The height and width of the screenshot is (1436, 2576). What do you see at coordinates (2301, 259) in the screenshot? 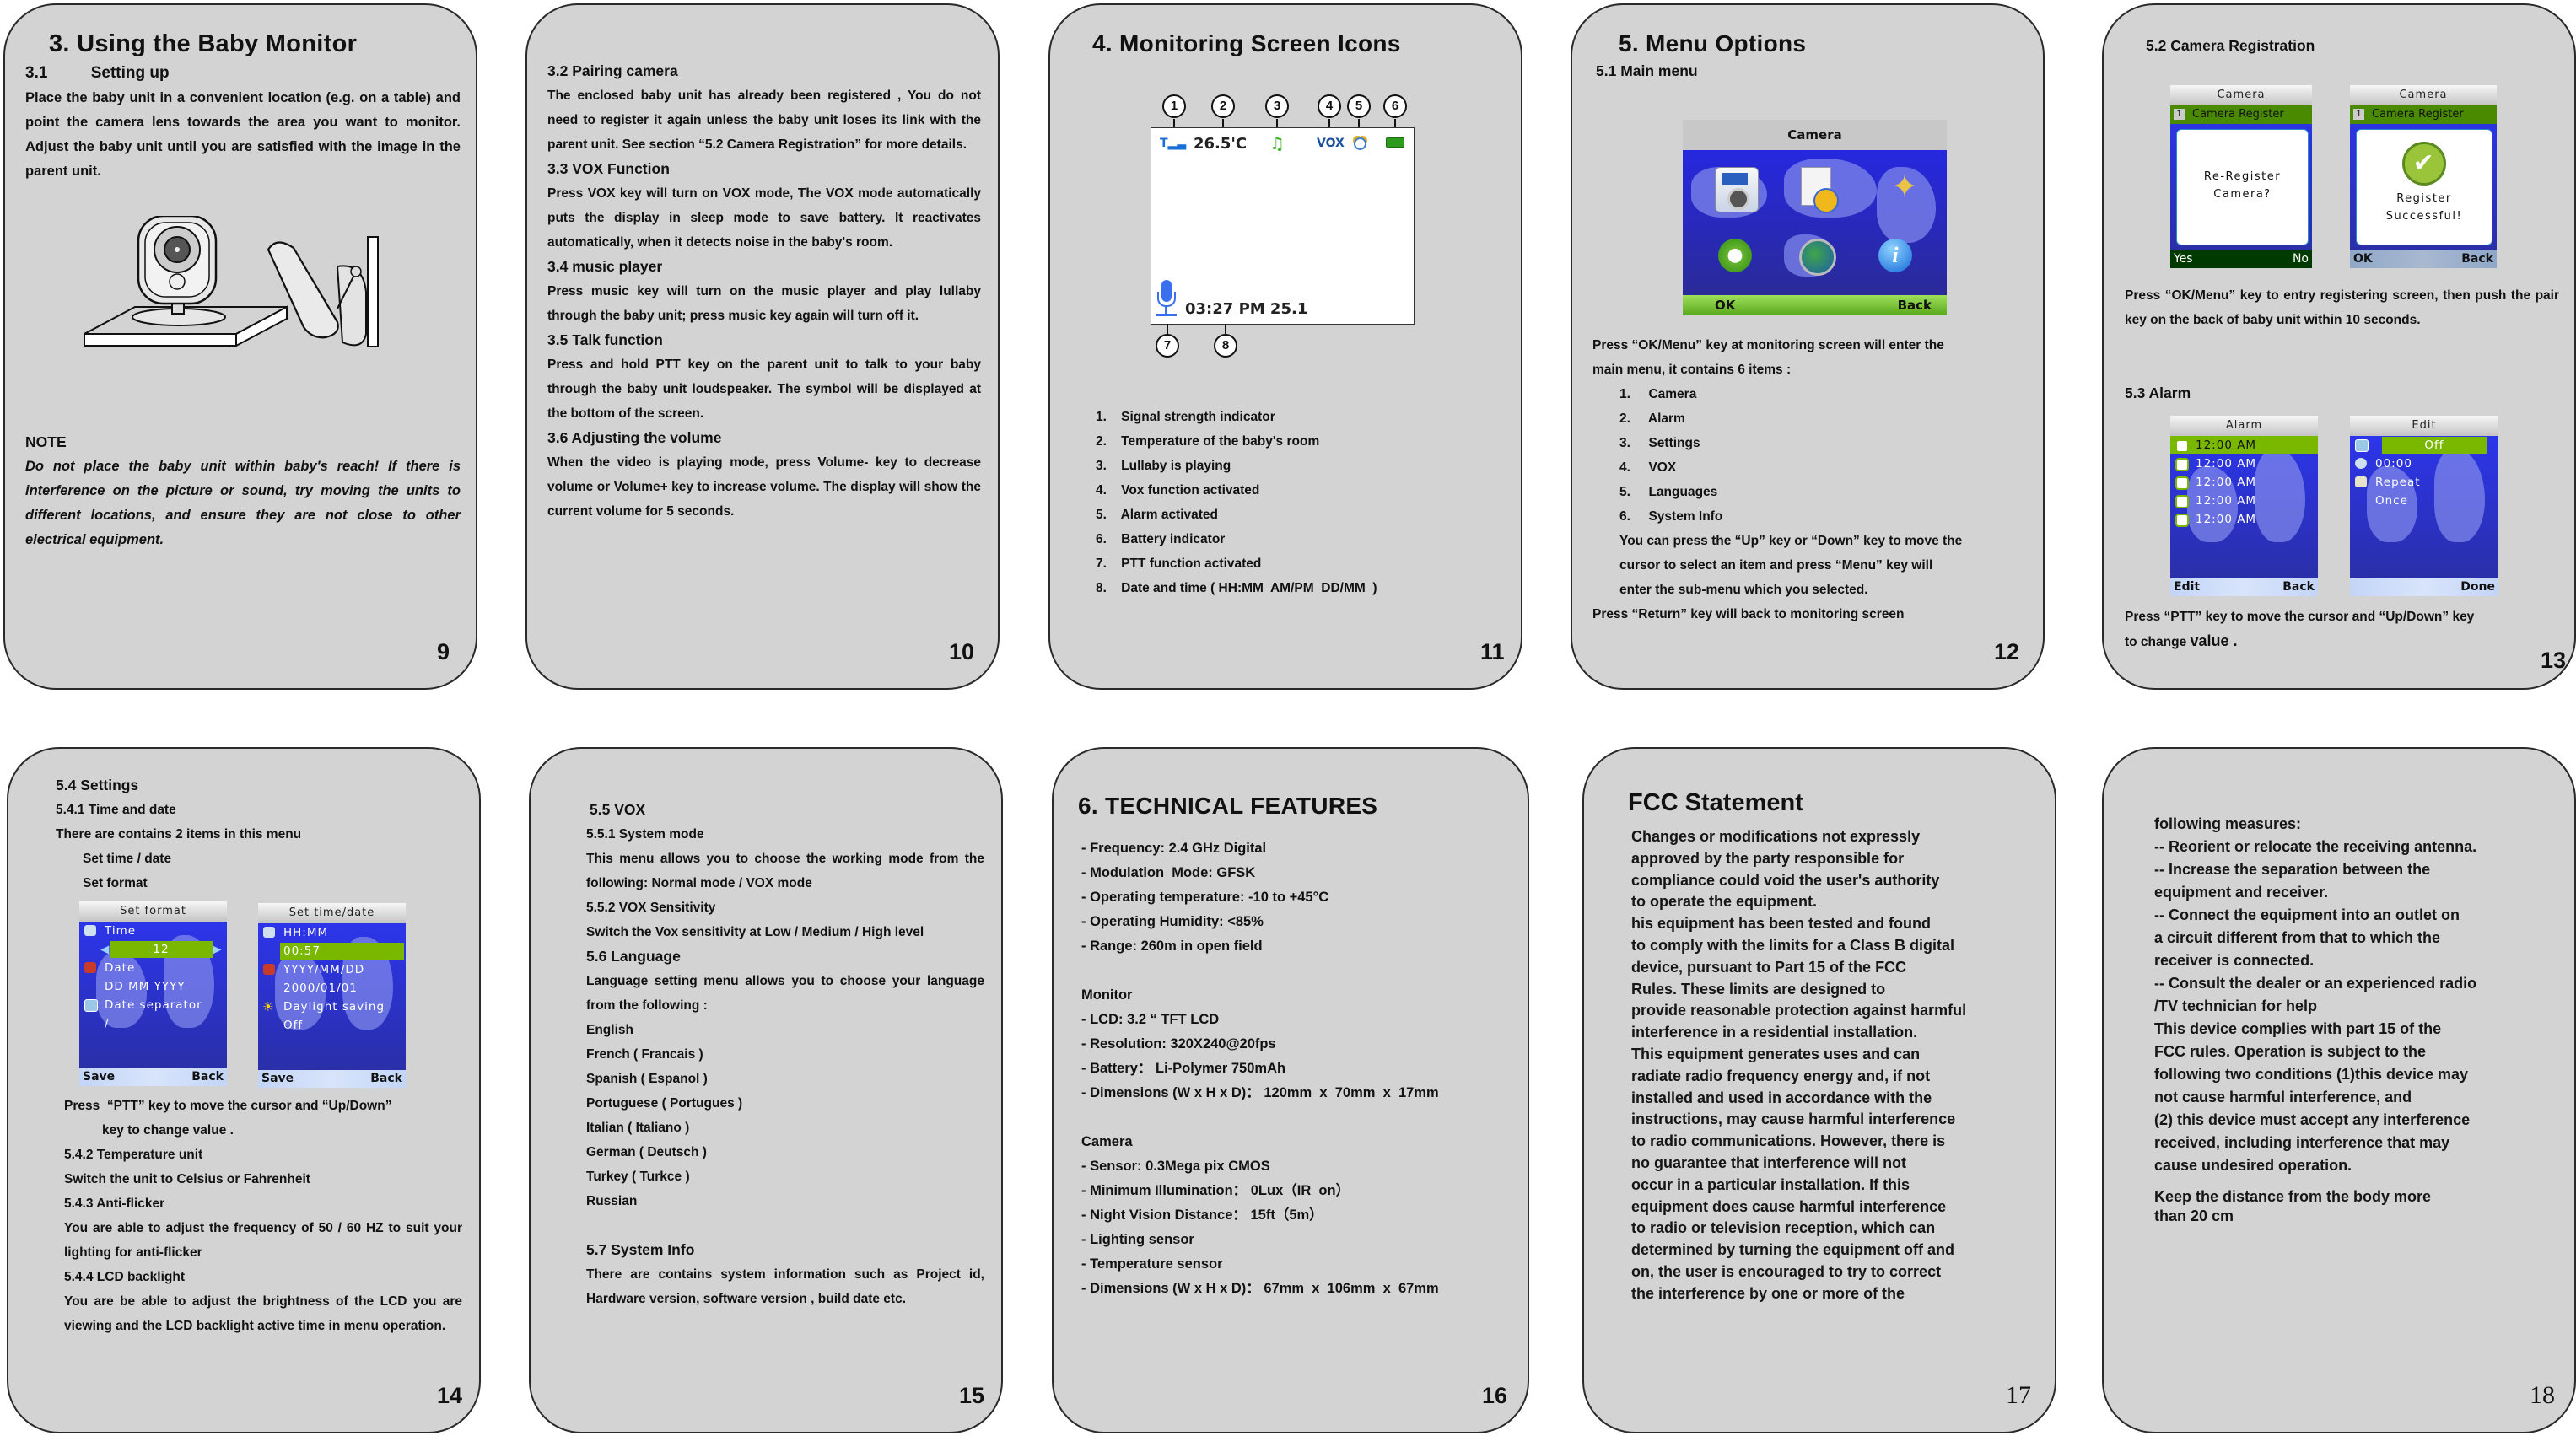
I see `no-softkey: No` at bounding box center [2301, 259].